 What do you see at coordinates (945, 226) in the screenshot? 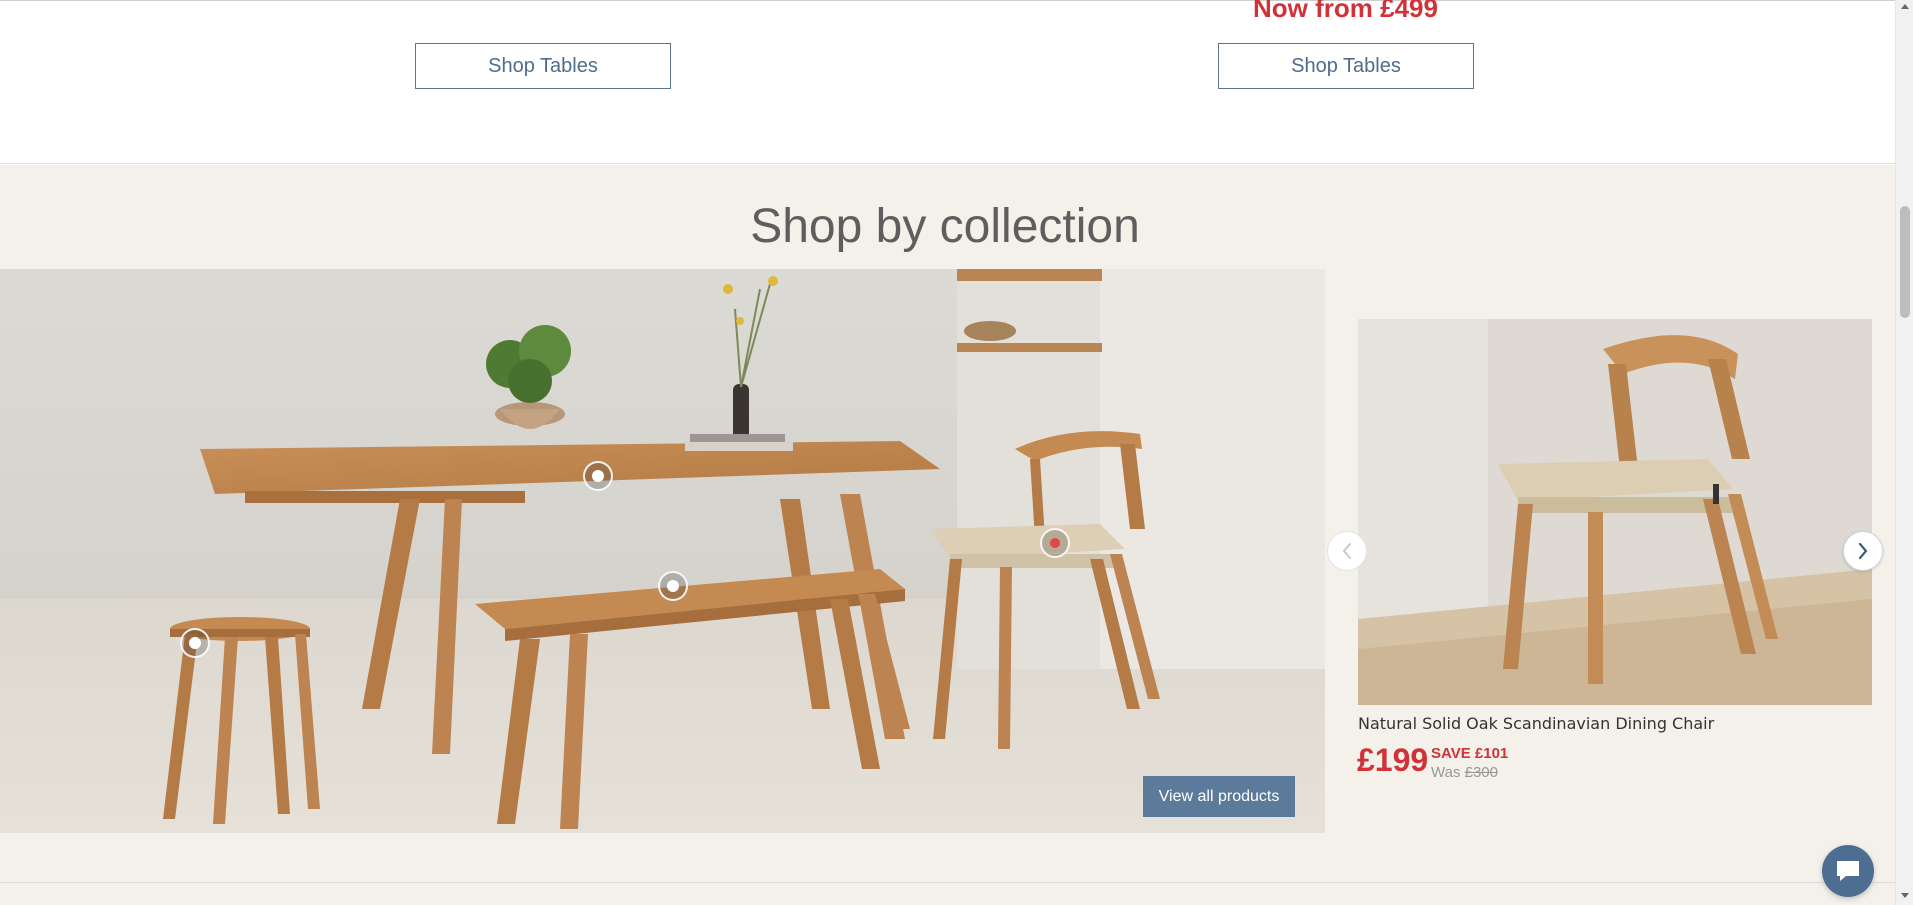
I see `collection-title: Shop by collection` at bounding box center [945, 226].